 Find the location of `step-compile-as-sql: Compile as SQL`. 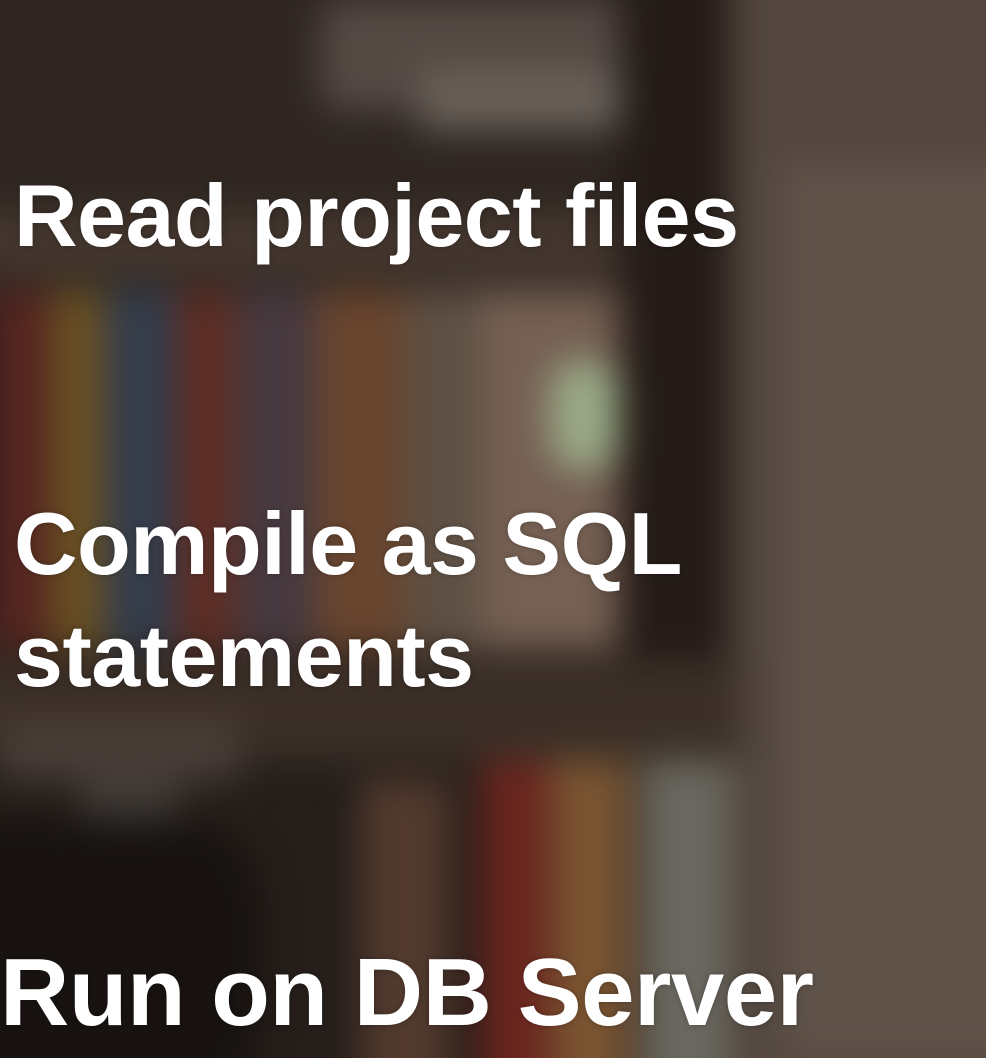

step-compile-as-sql: Compile as SQL is located at coordinates (348, 543).